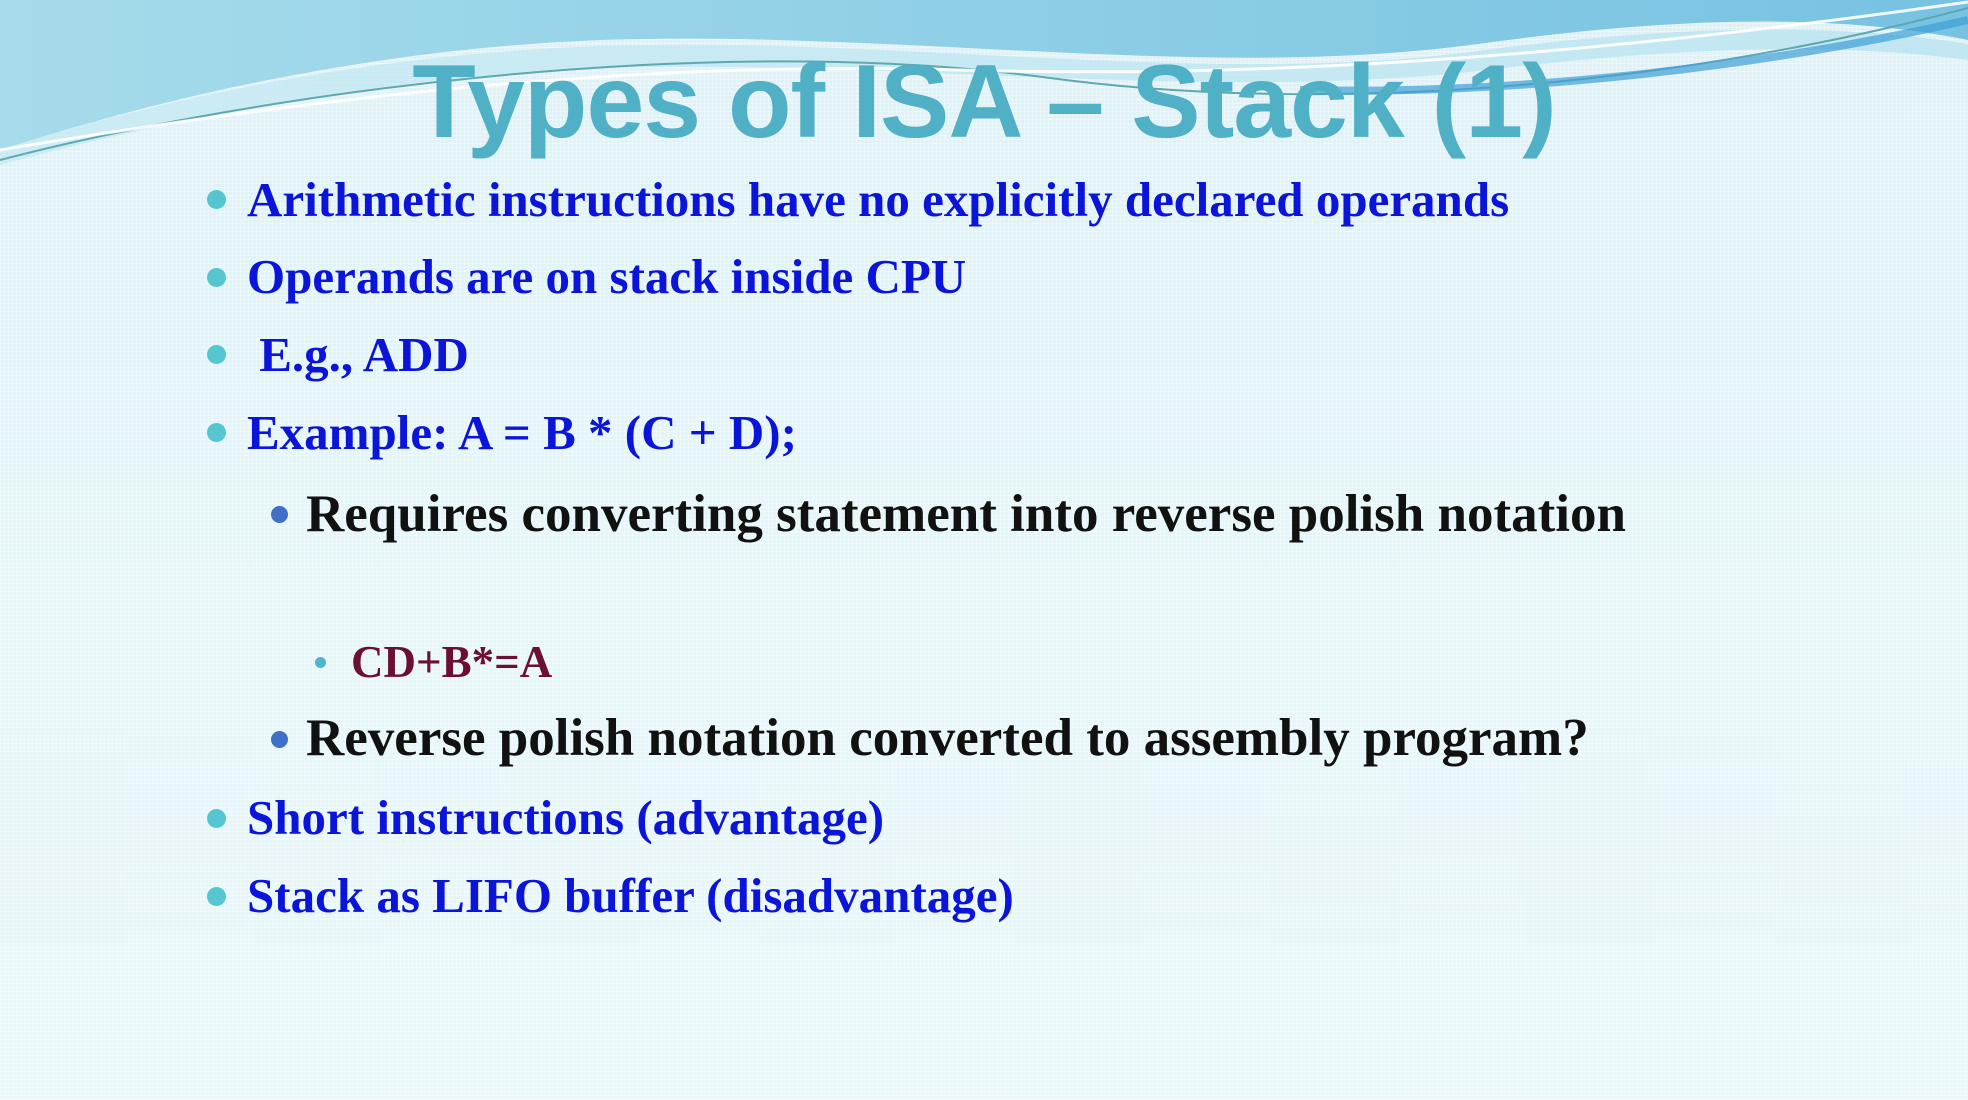  What do you see at coordinates (320, 662) in the screenshot?
I see `sub-sub-bullet-dot` at bounding box center [320, 662].